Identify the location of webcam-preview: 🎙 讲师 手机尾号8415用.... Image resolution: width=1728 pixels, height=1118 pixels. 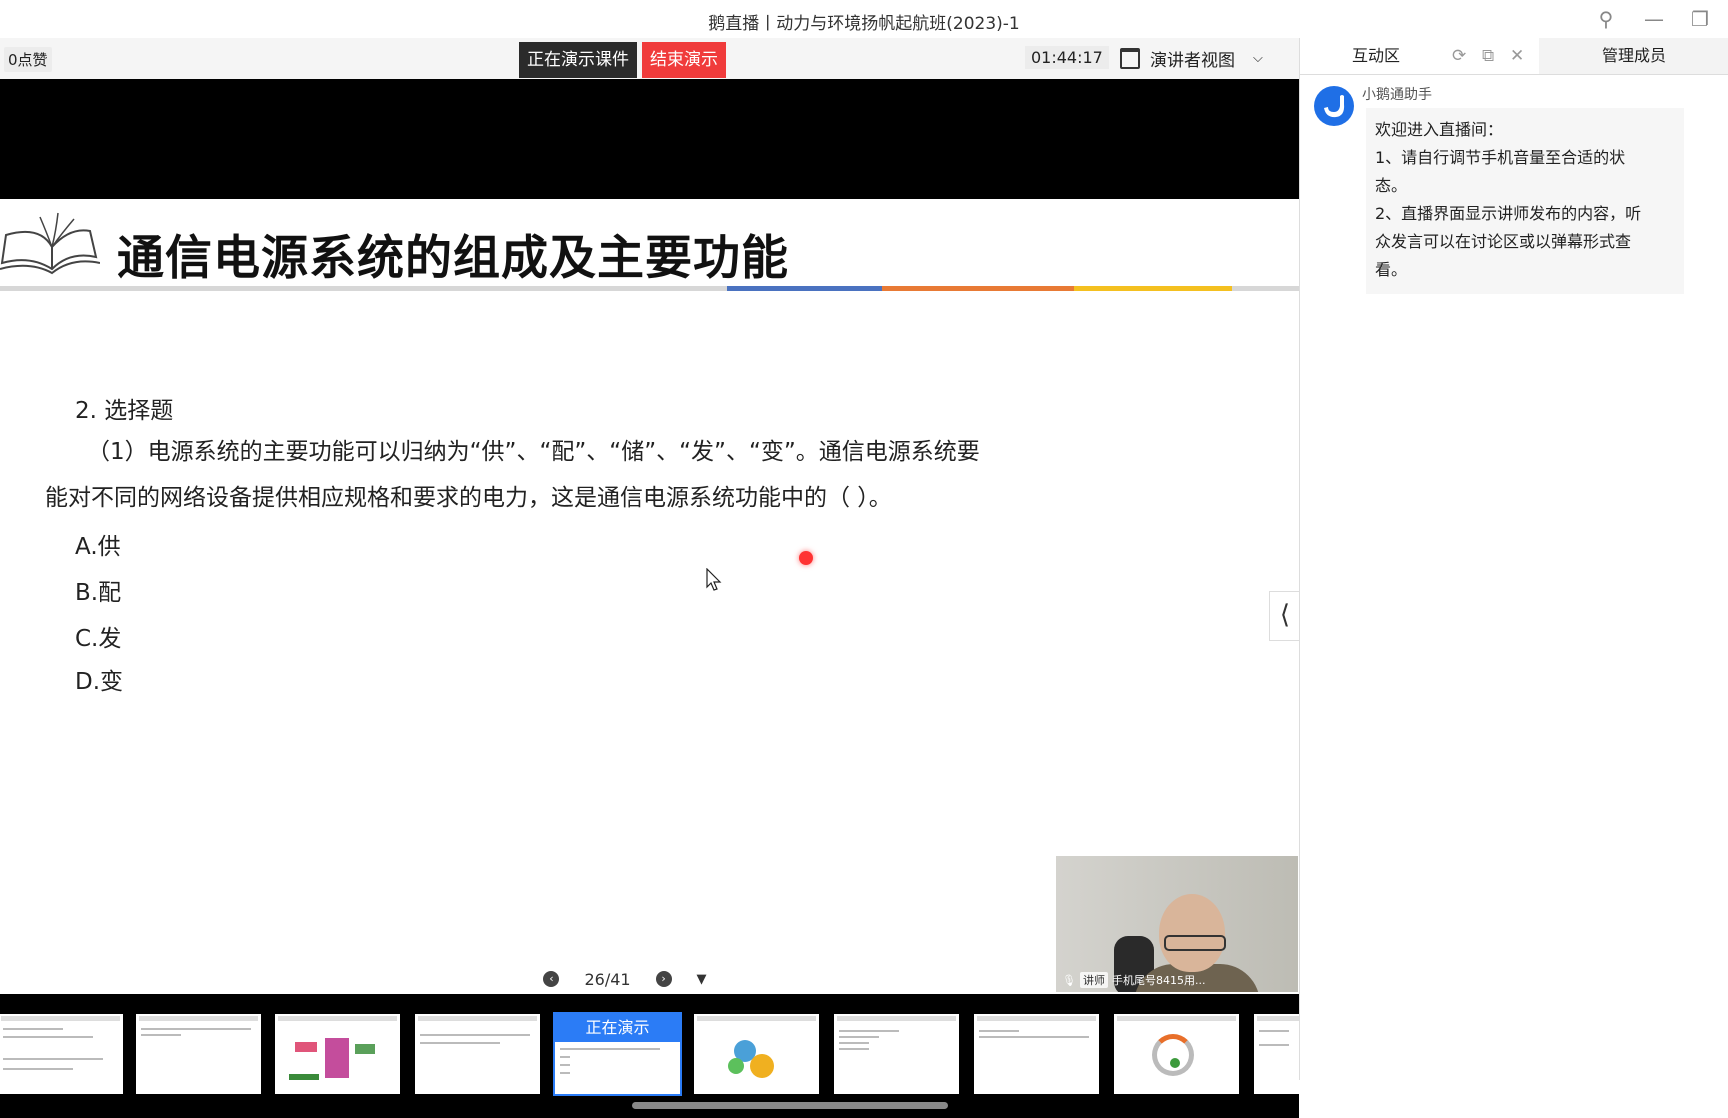
(1177, 924).